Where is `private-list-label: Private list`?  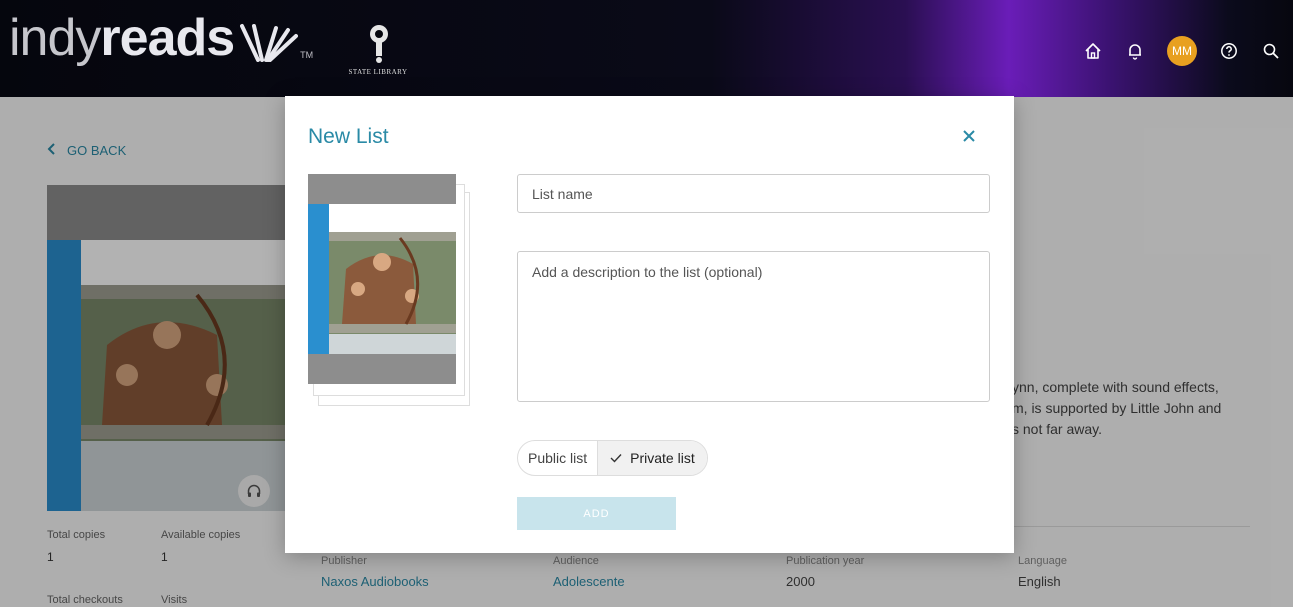 private-list-label: Private list is located at coordinates (662, 458).